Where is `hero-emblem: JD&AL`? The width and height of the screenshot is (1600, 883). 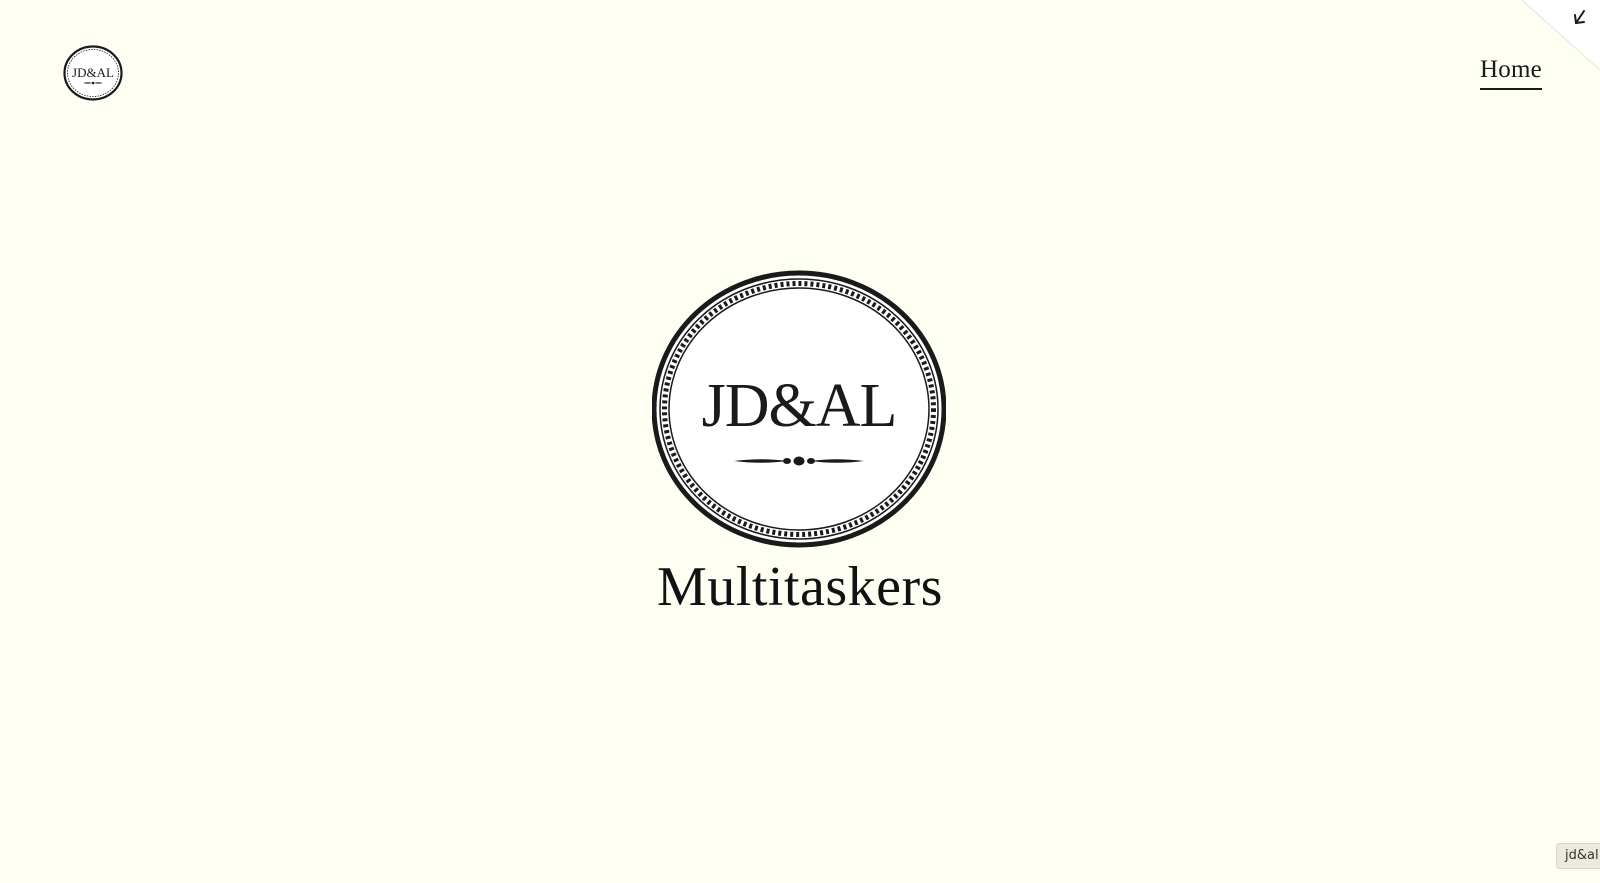
hero-emblem: JD&AL is located at coordinates (799, 409).